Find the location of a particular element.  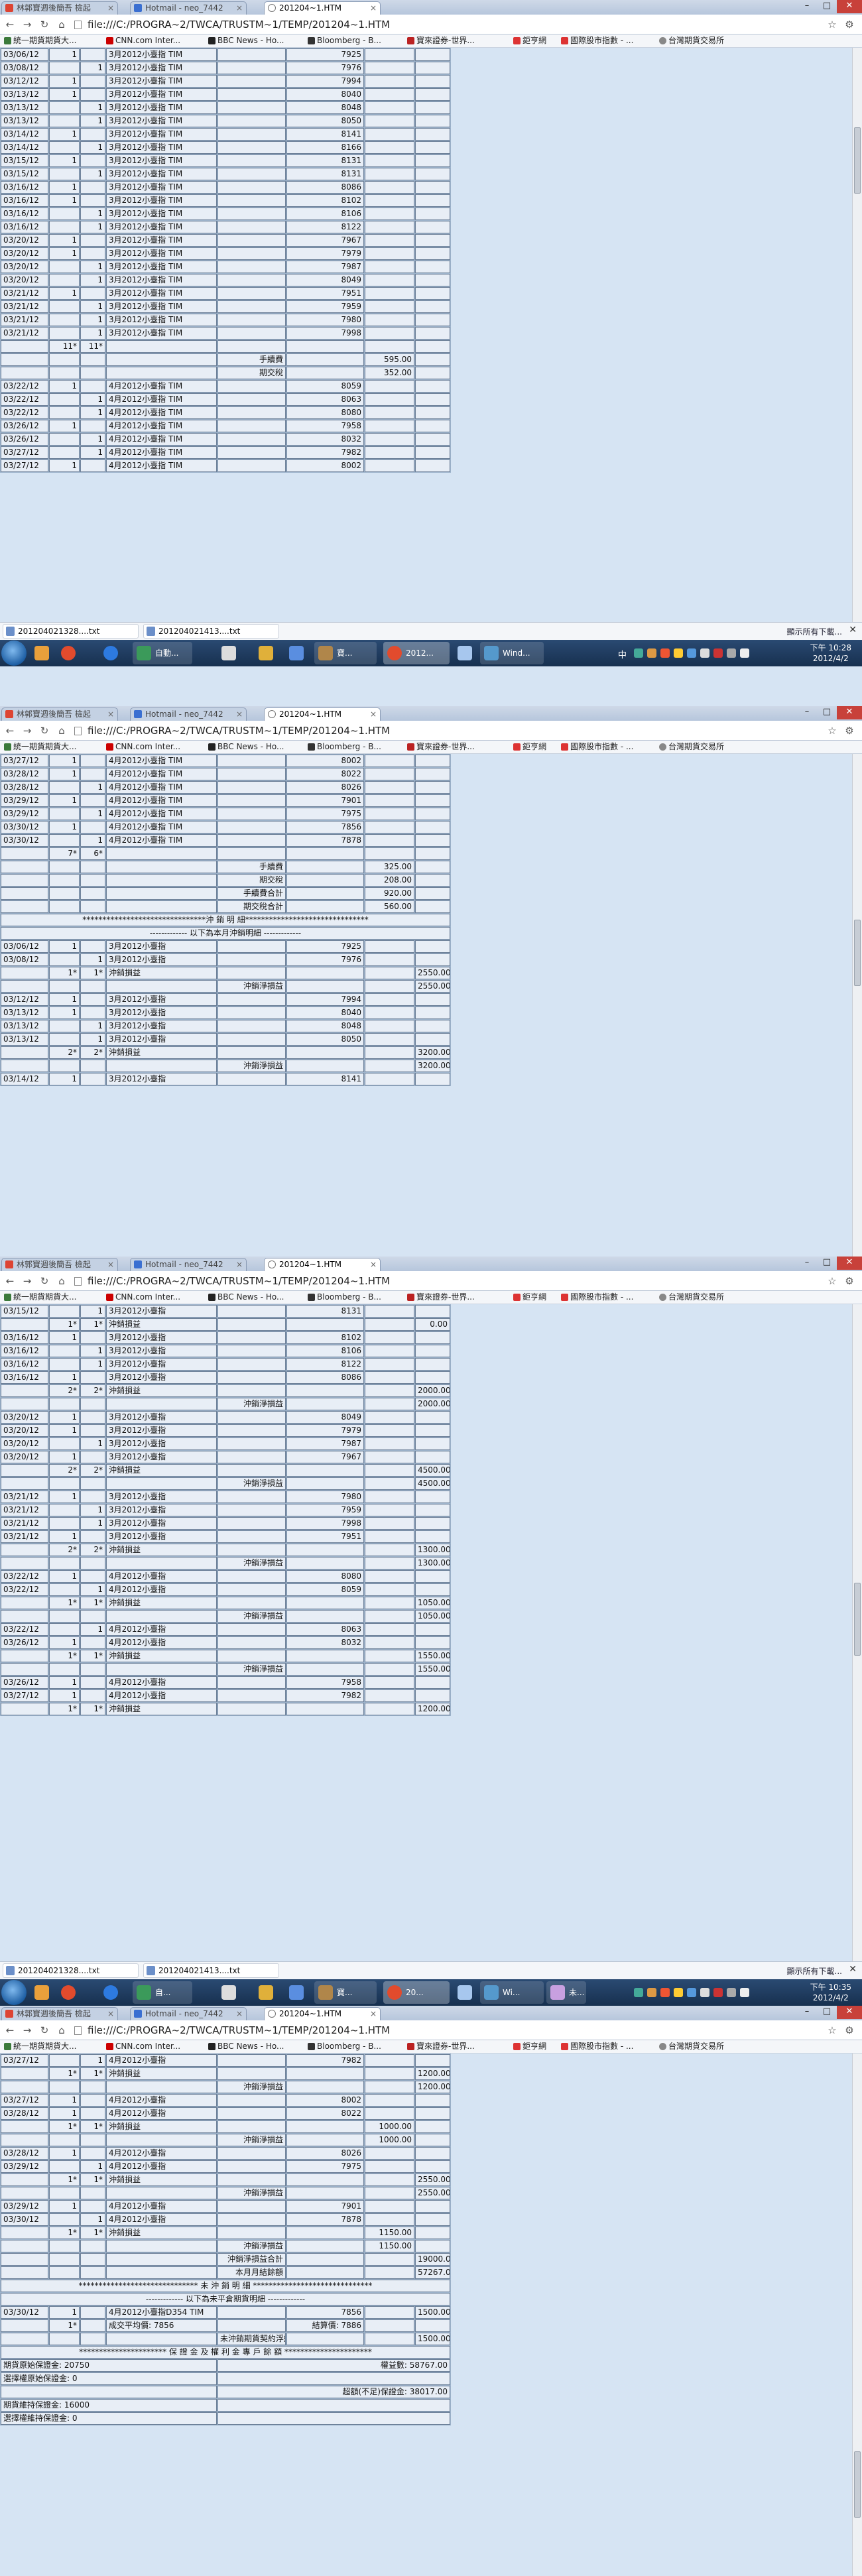

clock: 下午 10:28 2012/4/2 is located at coordinates (831, 653).